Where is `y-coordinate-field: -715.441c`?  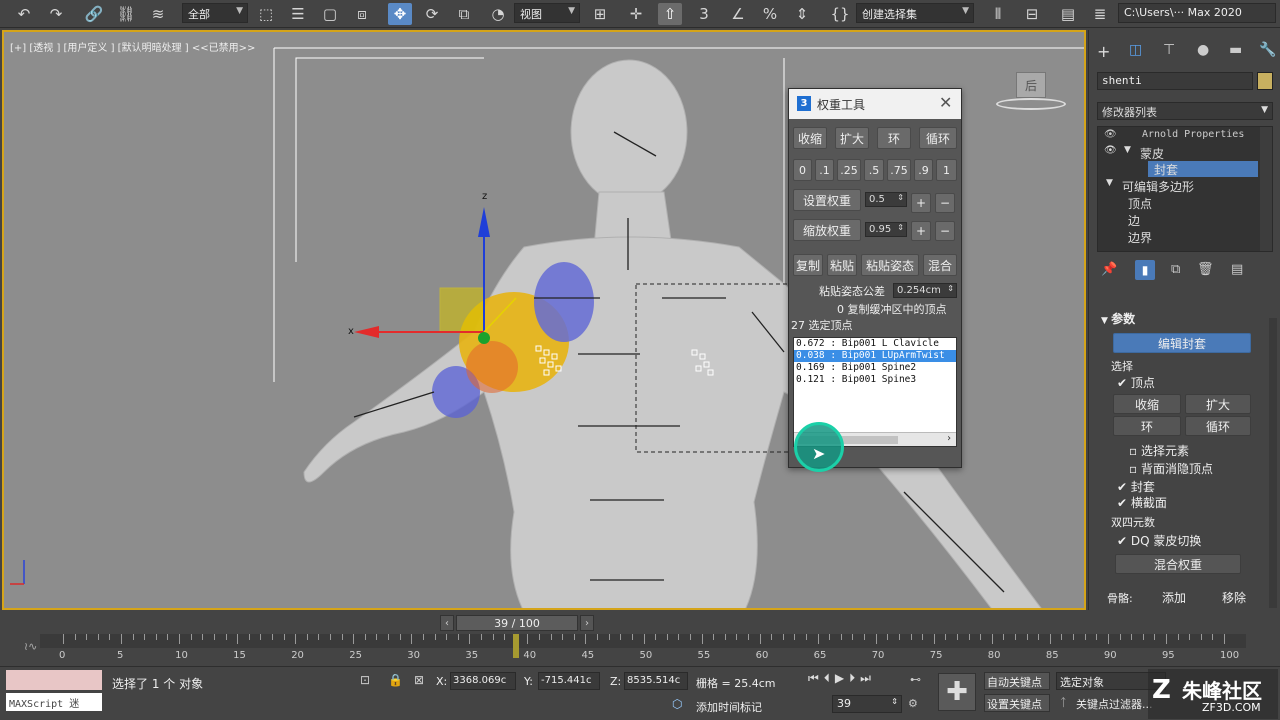 y-coordinate-field: -715.441c is located at coordinates (569, 681).